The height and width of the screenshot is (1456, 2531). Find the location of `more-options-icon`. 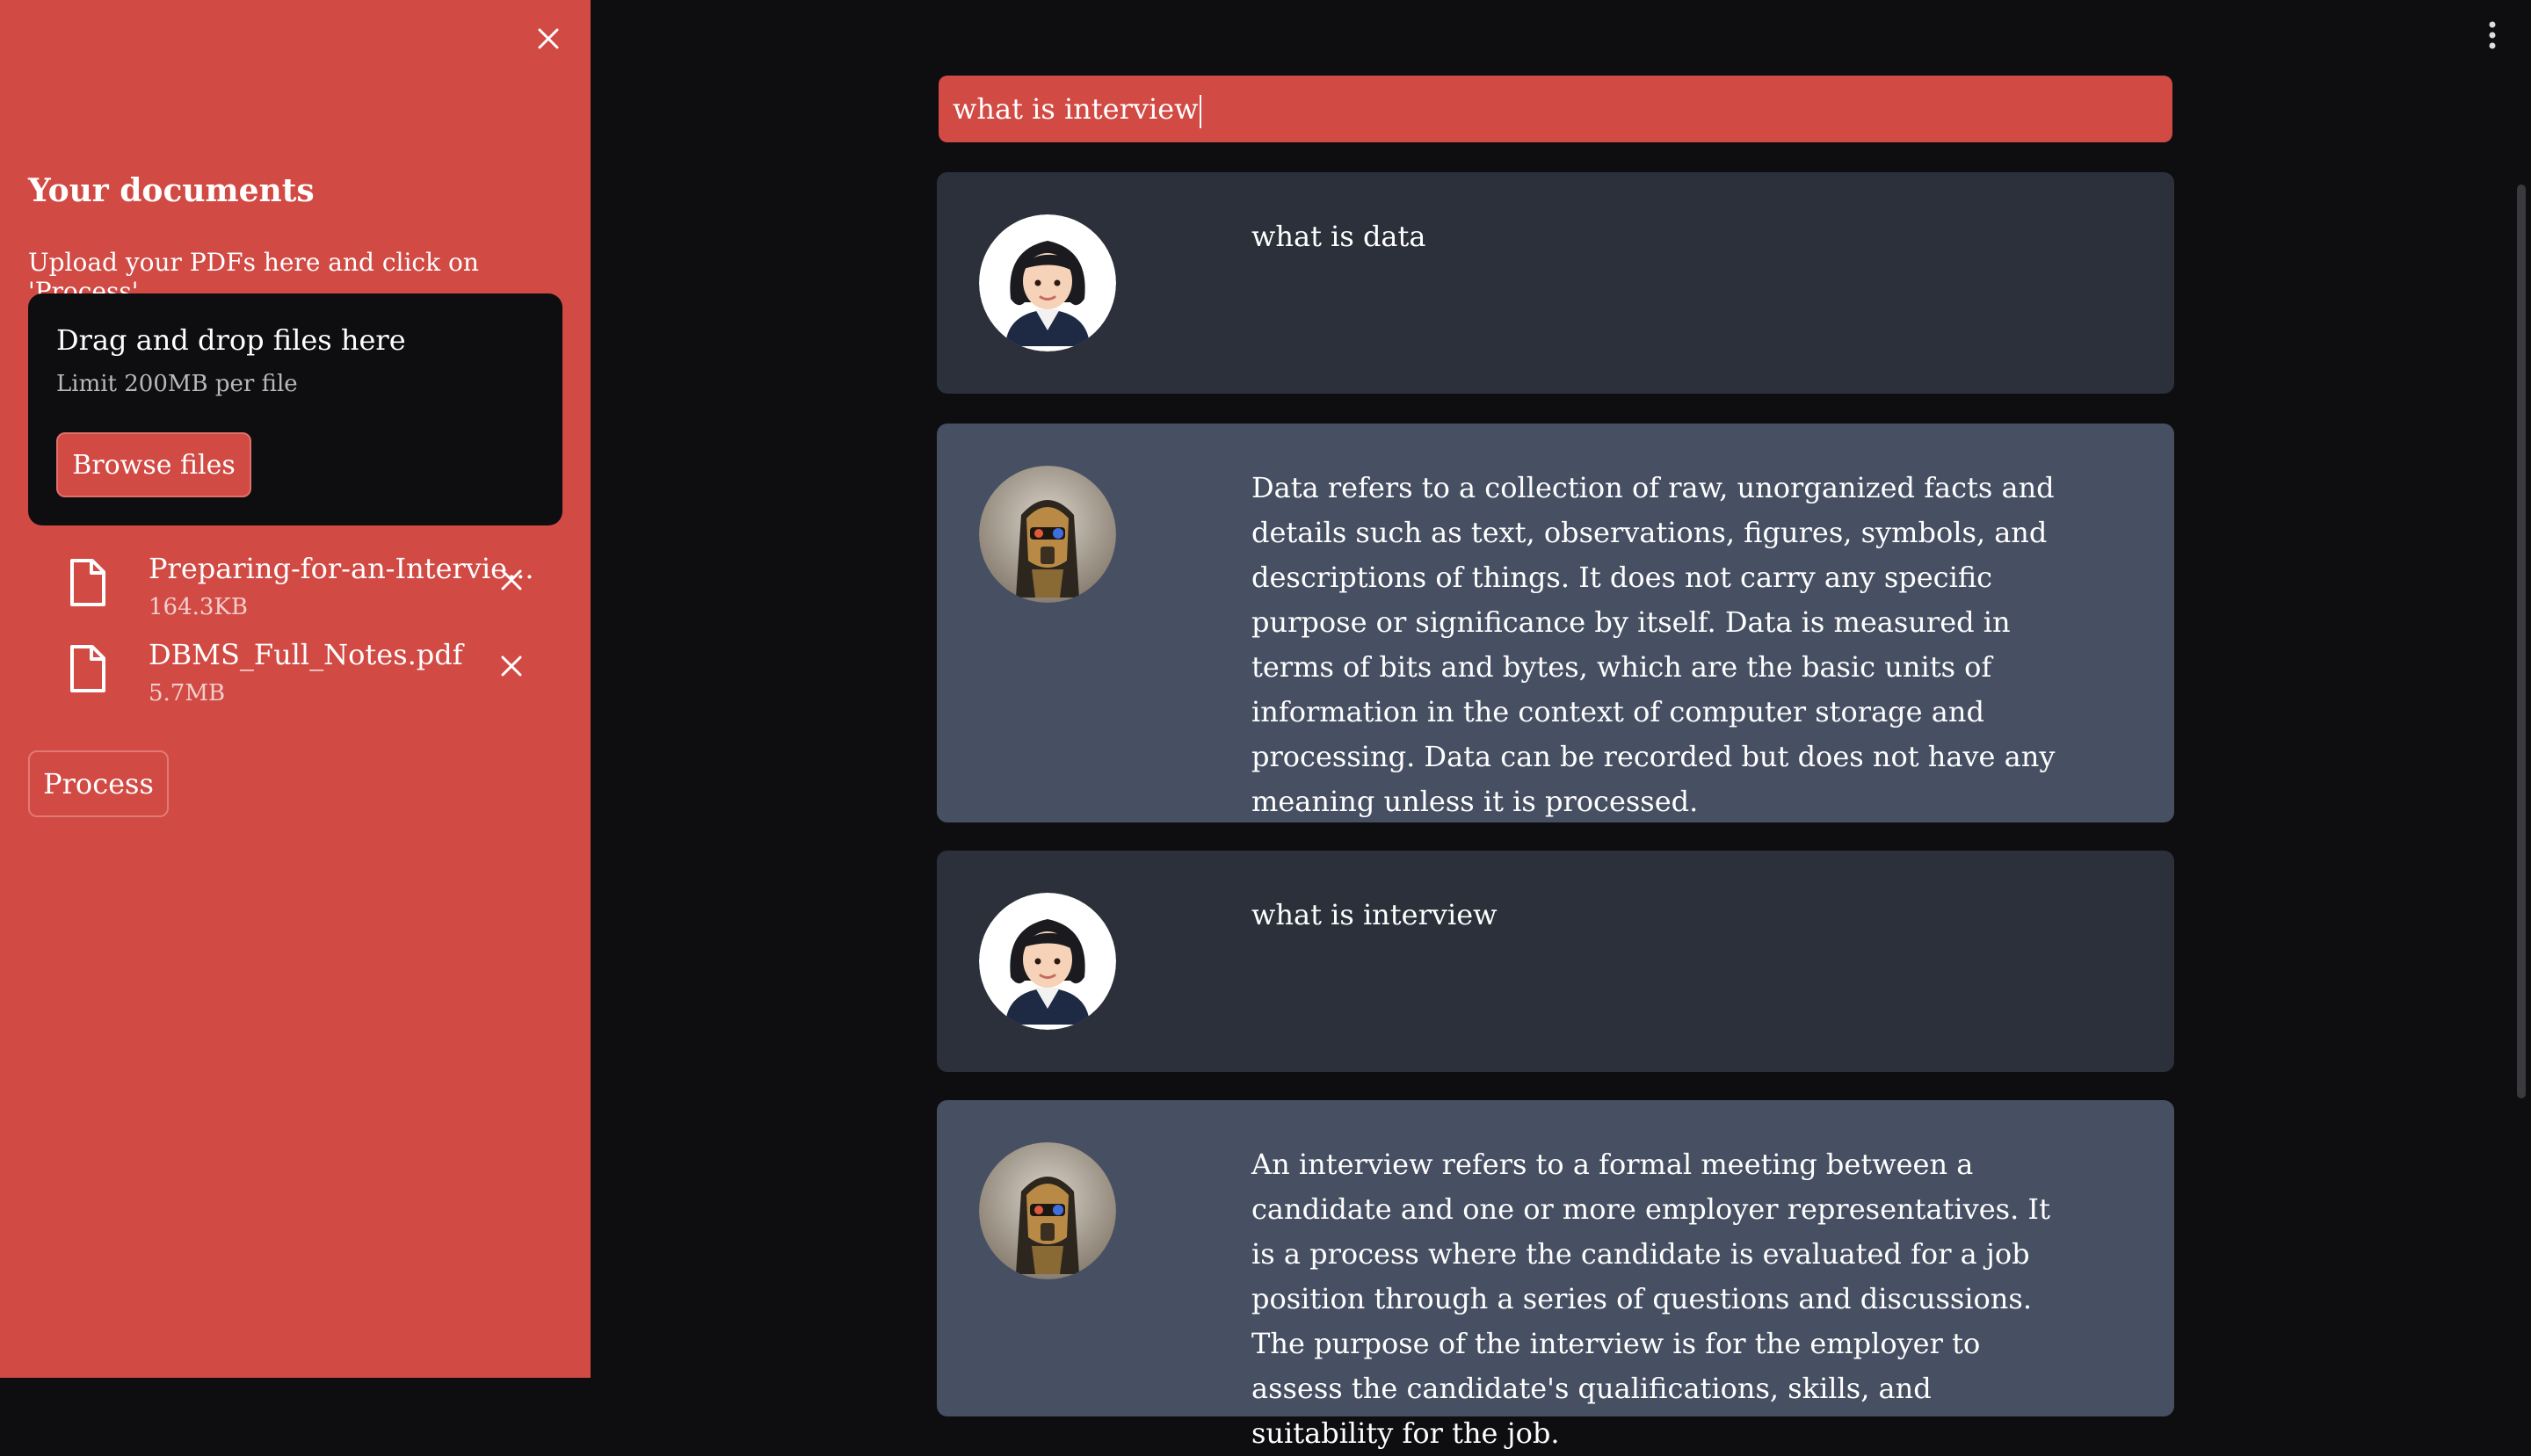

more-options-icon is located at coordinates (2492, 36).